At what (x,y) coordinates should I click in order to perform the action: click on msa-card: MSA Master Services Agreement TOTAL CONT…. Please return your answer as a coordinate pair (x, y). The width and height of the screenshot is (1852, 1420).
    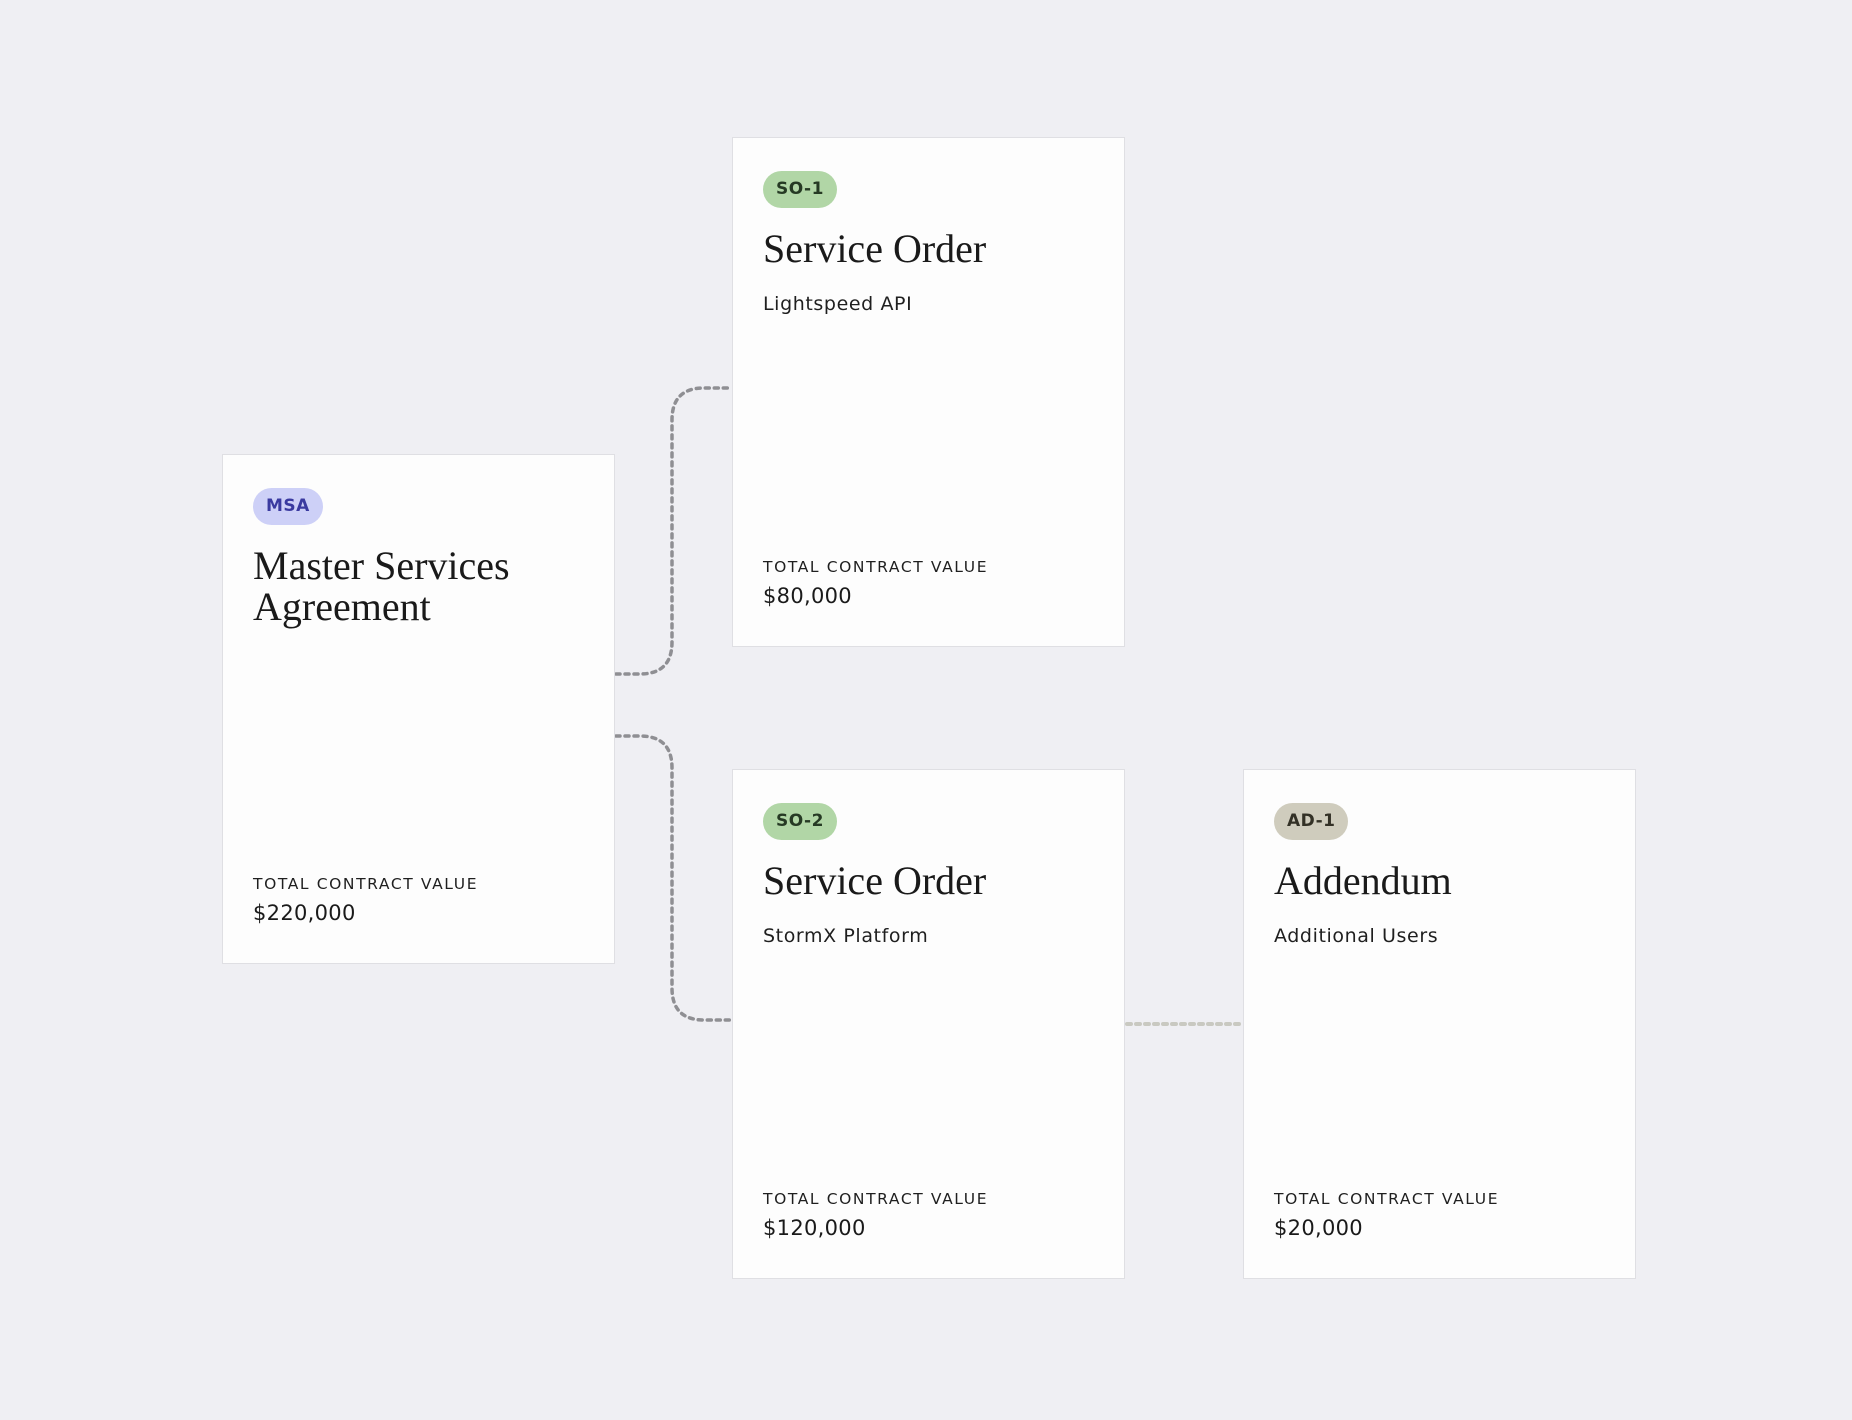
    Looking at the image, I should click on (418, 709).